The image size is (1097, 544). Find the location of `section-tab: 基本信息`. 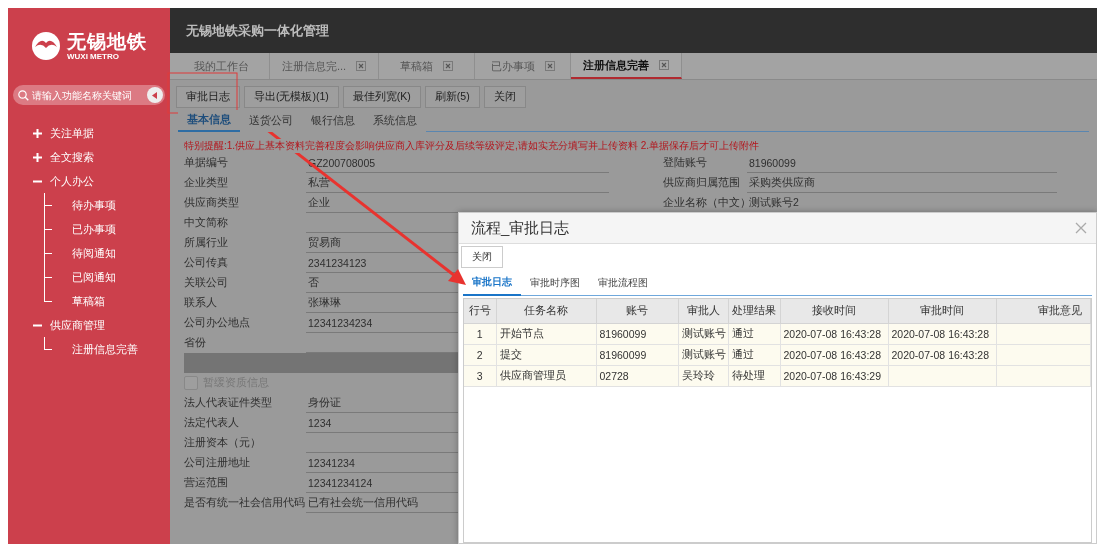

section-tab: 基本信息 is located at coordinates (209, 121).